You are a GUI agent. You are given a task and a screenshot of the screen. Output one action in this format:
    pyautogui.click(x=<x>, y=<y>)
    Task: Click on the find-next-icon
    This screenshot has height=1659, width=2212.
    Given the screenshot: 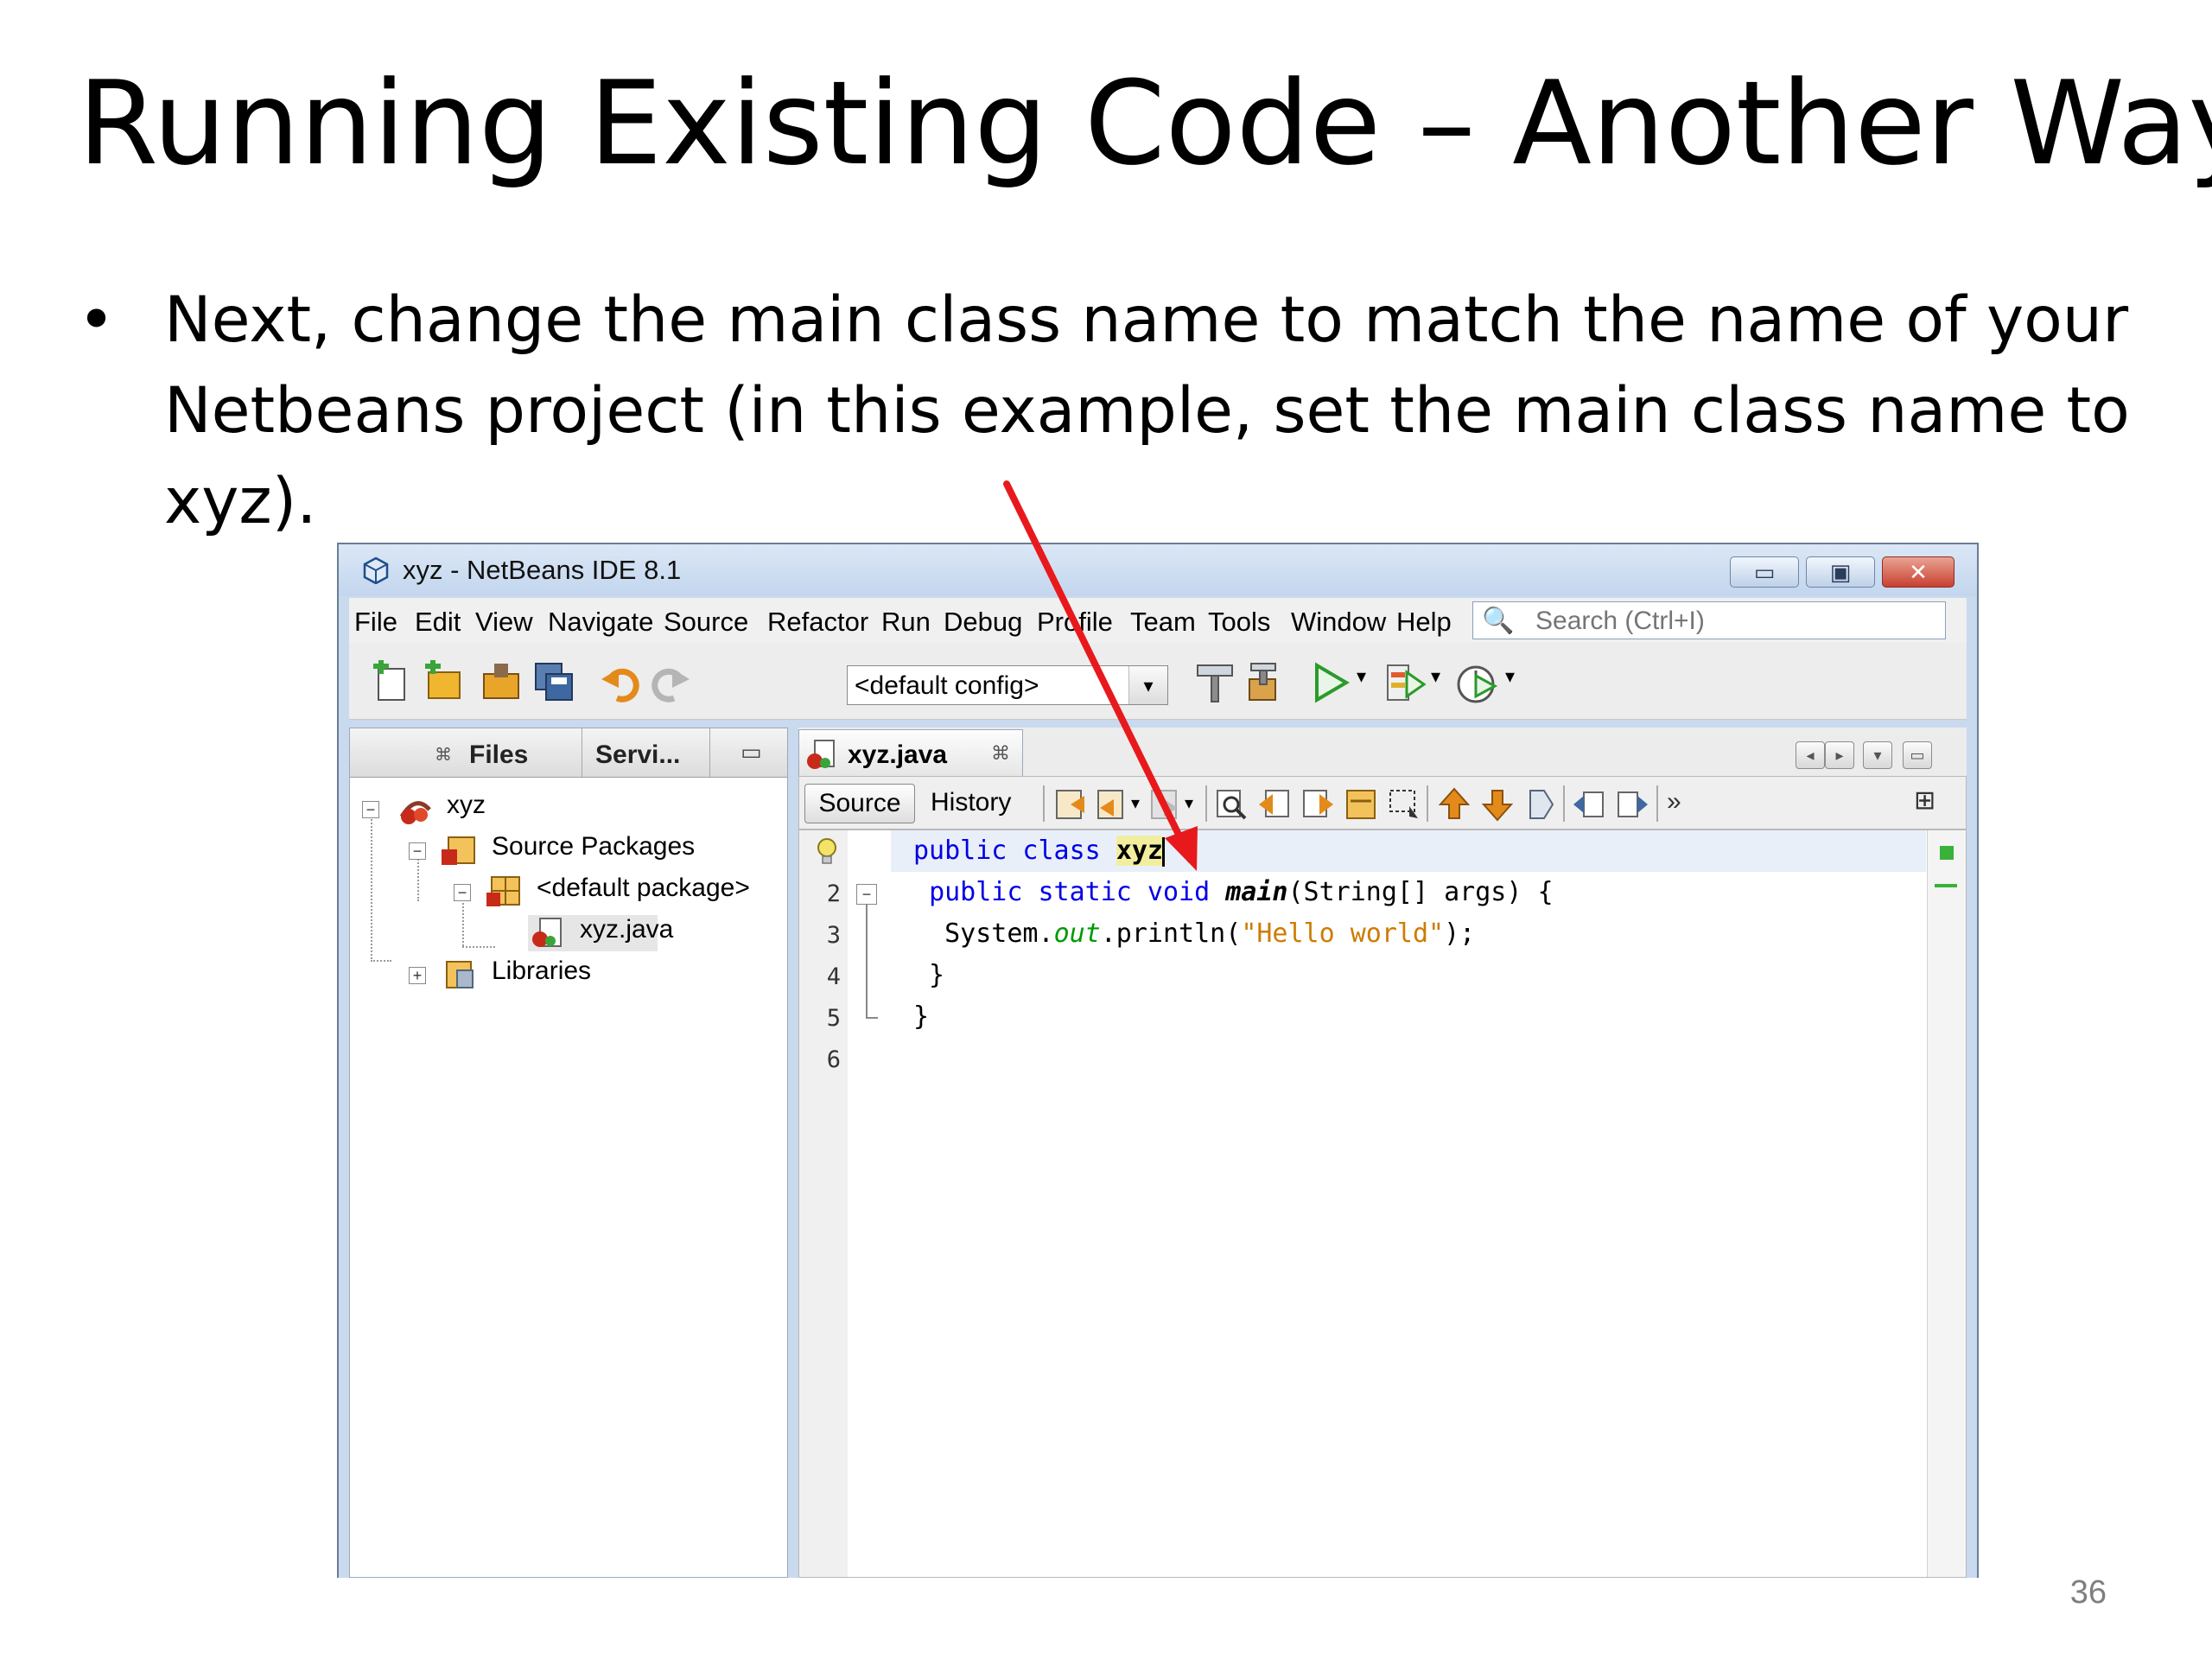 What is the action you would take?
    pyautogui.click(x=1317, y=804)
    